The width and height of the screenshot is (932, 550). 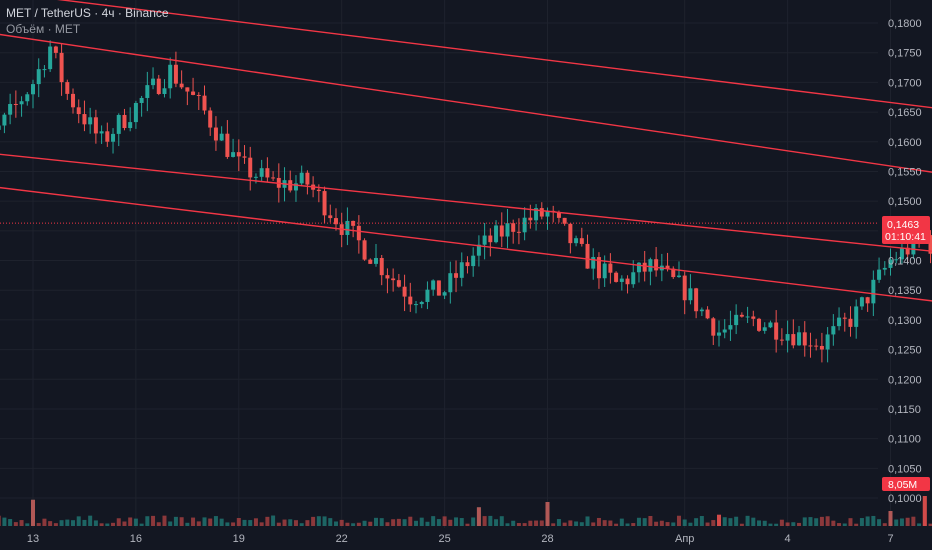 What do you see at coordinates (905, 321) in the screenshot?
I see `price-tick-label: 0,1300` at bounding box center [905, 321].